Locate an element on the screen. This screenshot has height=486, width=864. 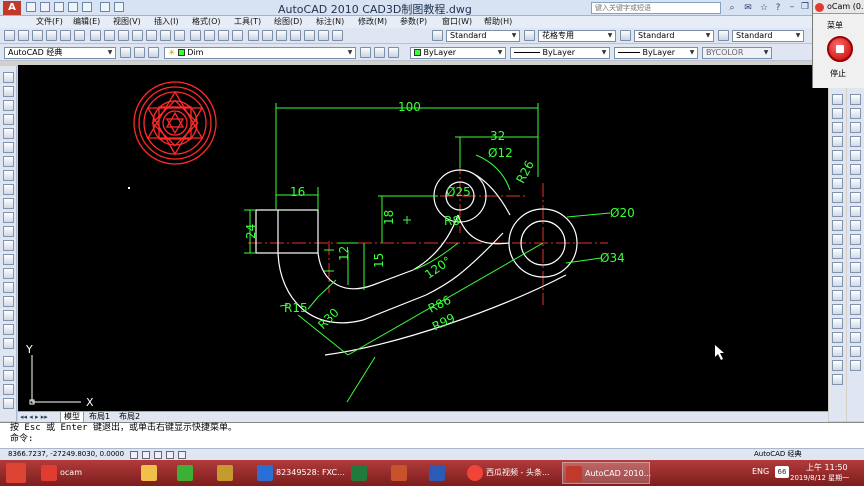
text-style-icon is located at coordinates (437, 35).